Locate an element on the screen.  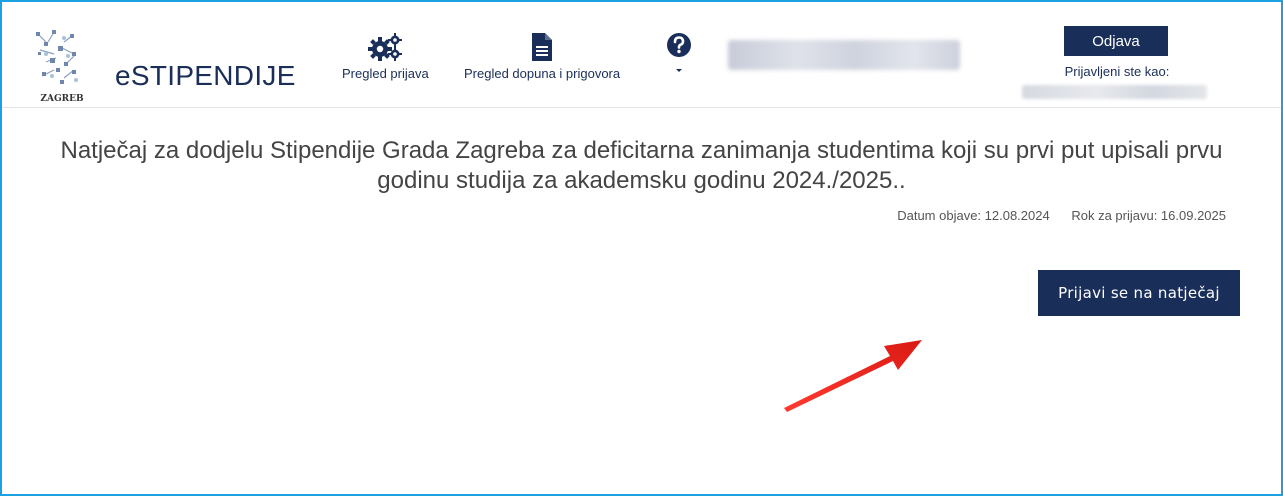
nav-label: Pregled prijava is located at coordinates (385, 73).